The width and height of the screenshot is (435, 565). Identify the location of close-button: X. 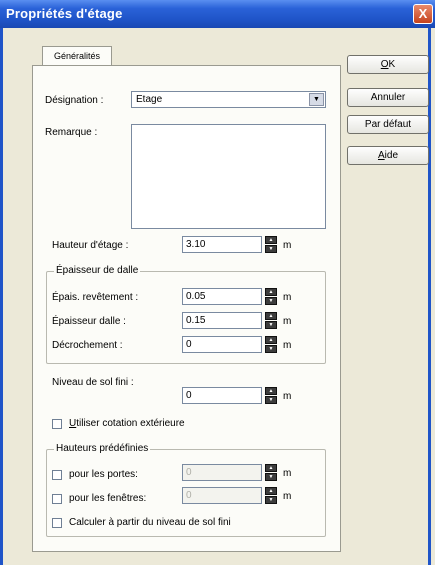
(423, 14).